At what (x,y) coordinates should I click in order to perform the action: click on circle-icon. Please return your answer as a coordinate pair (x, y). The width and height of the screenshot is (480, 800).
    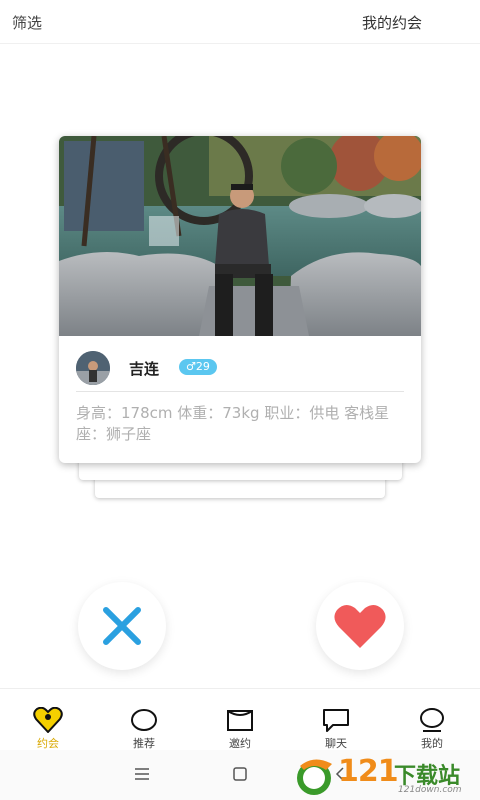
    Looking at the image, I should click on (144, 720).